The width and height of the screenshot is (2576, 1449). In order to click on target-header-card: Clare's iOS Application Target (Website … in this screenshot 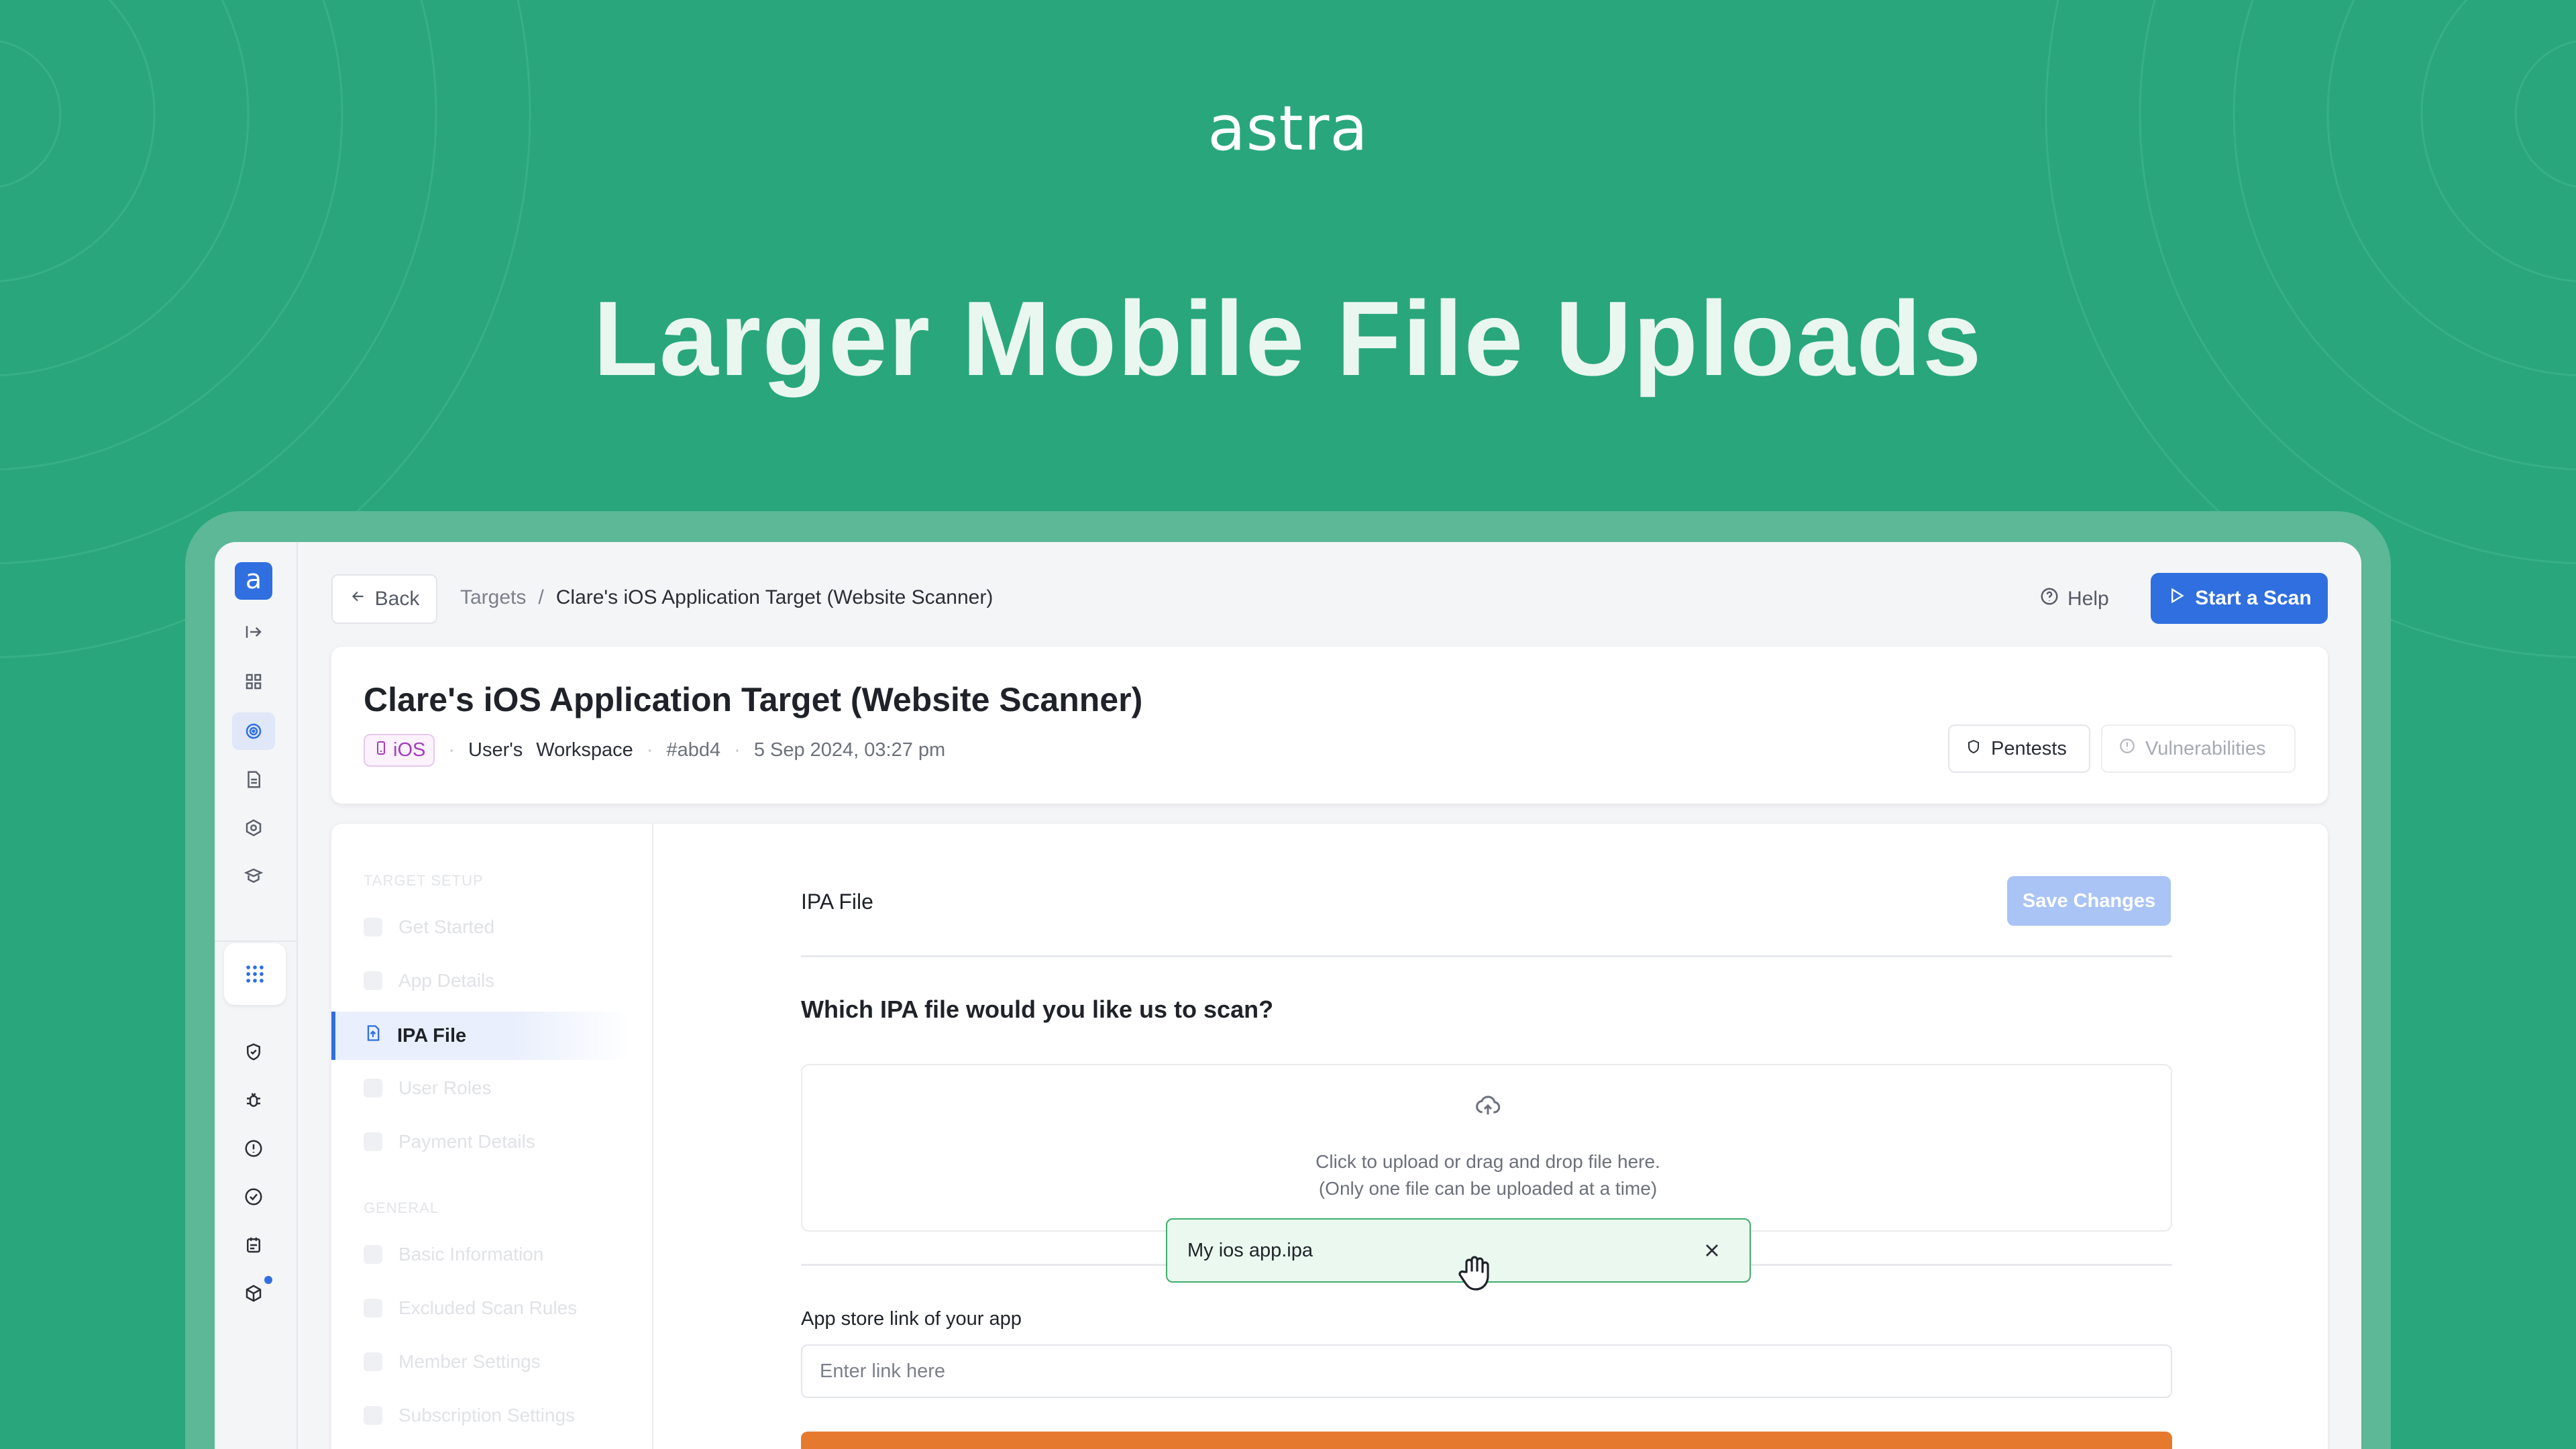, I will do `click(1329, 725)`.